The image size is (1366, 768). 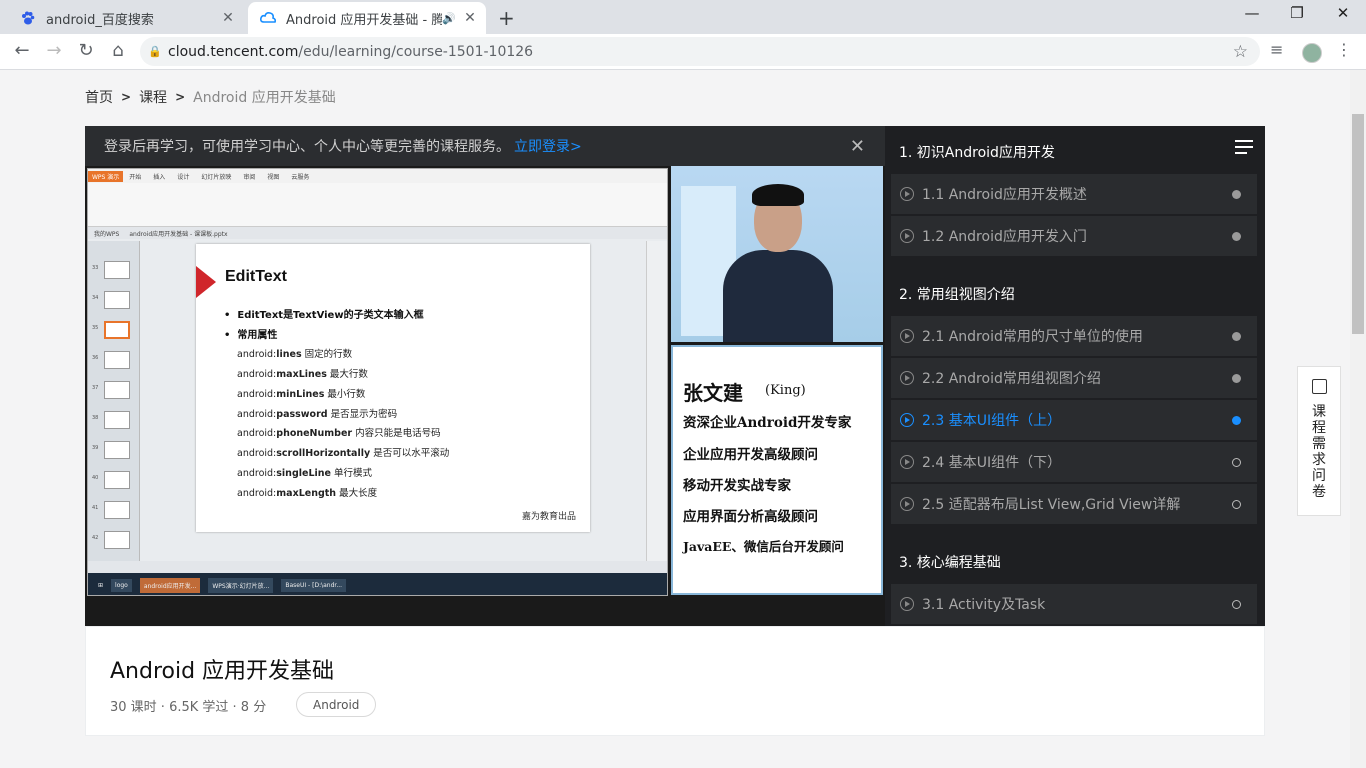 What do you see at coordinates (118, 50) in the screenshot?
I see `home-icon: ⌂` at bounding box center [118, 50].